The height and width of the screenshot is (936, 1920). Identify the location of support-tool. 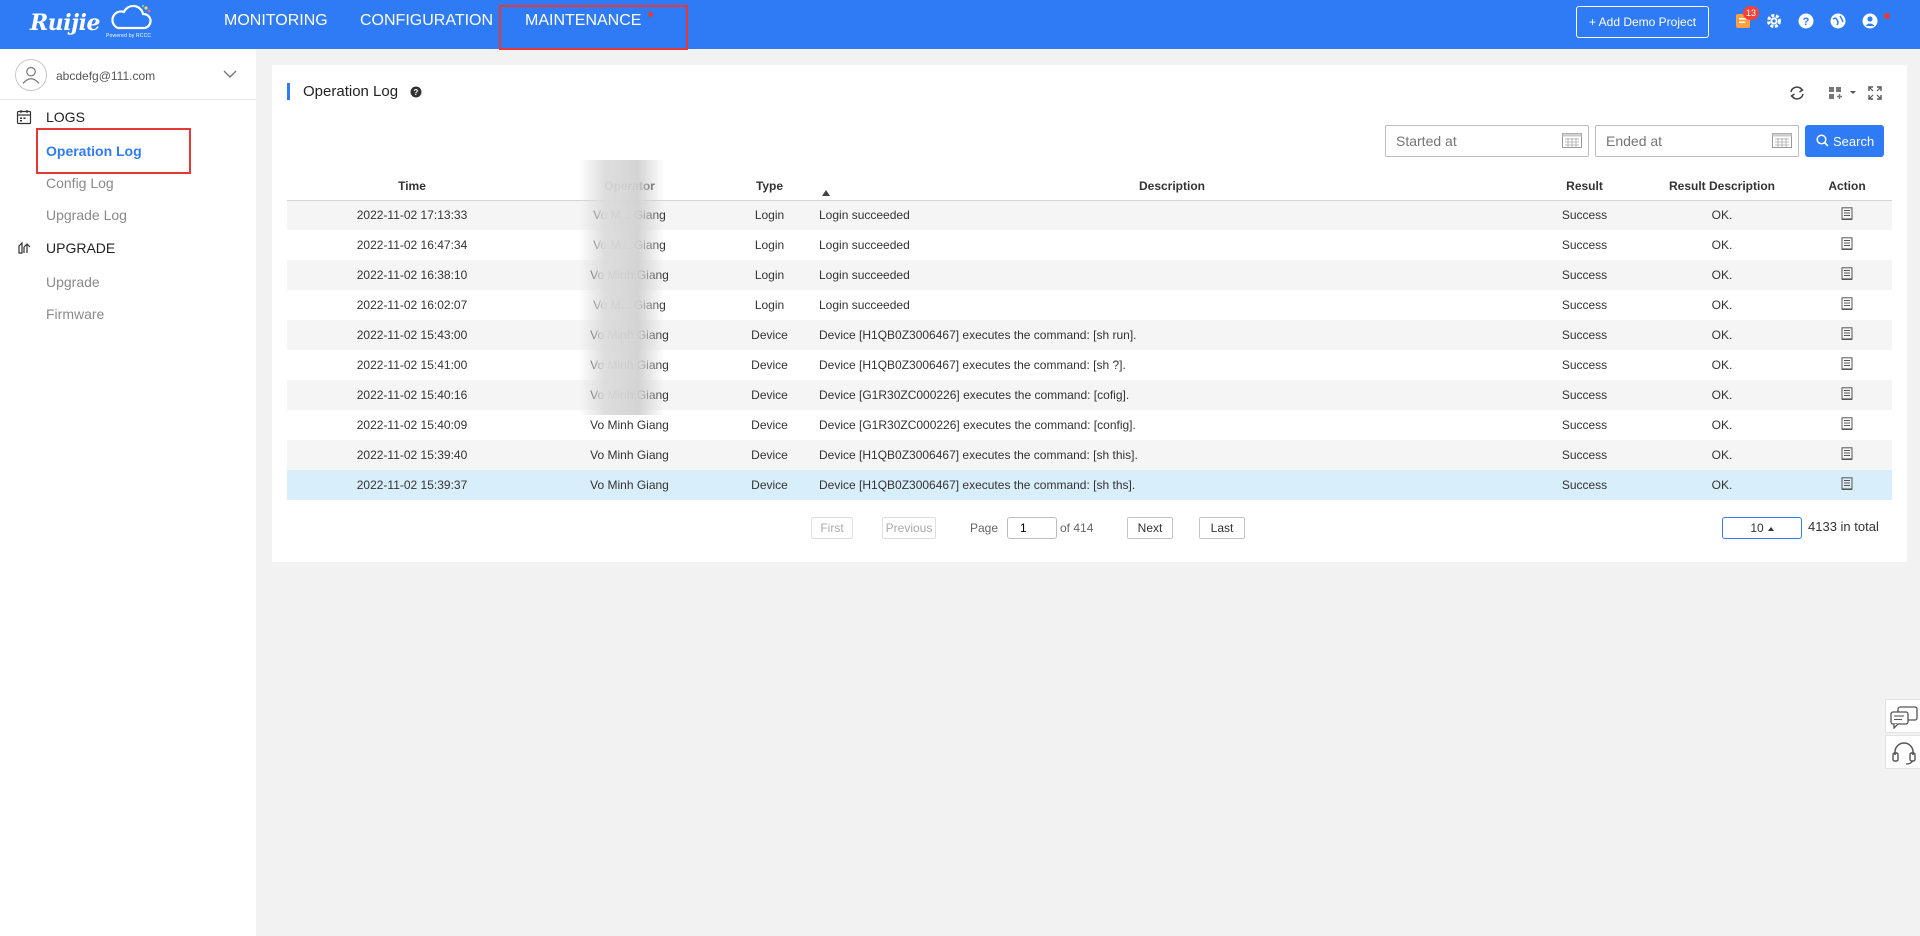
(1902, 752).